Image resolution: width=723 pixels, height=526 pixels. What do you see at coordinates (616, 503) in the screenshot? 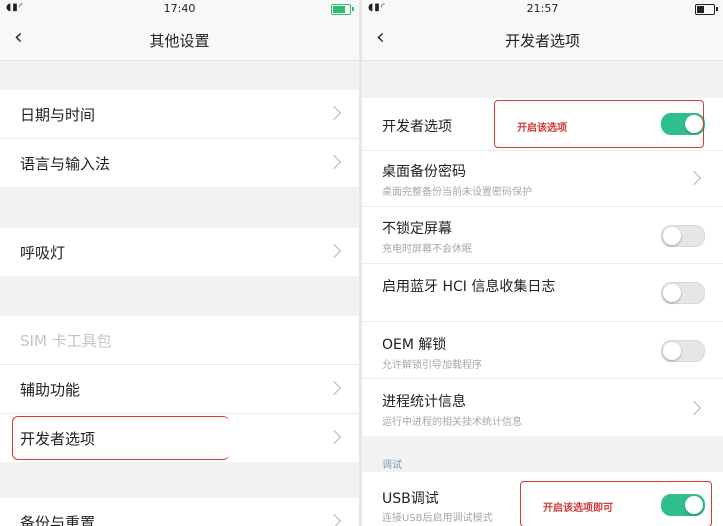
I see `annotation-box-enable-done: 开启该选项即可` at bounding box center [616, 503].